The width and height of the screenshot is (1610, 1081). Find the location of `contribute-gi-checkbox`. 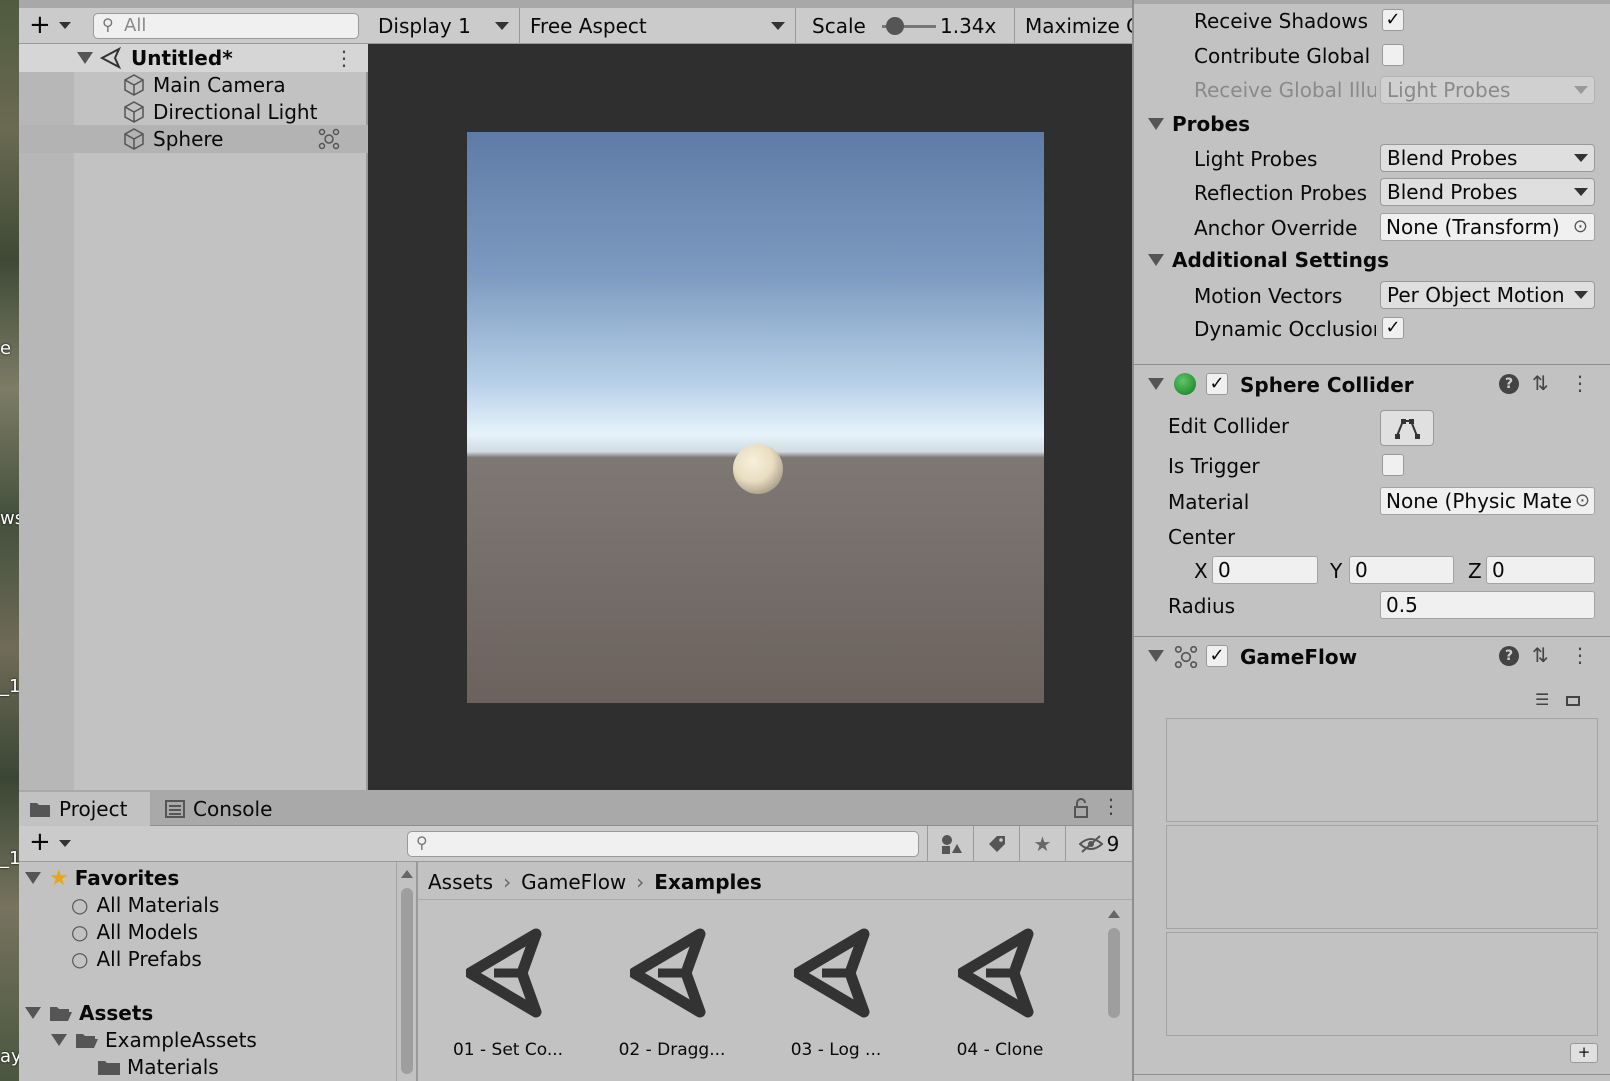

contribute-gi-checkbox is located at coordinates (1393, 55).